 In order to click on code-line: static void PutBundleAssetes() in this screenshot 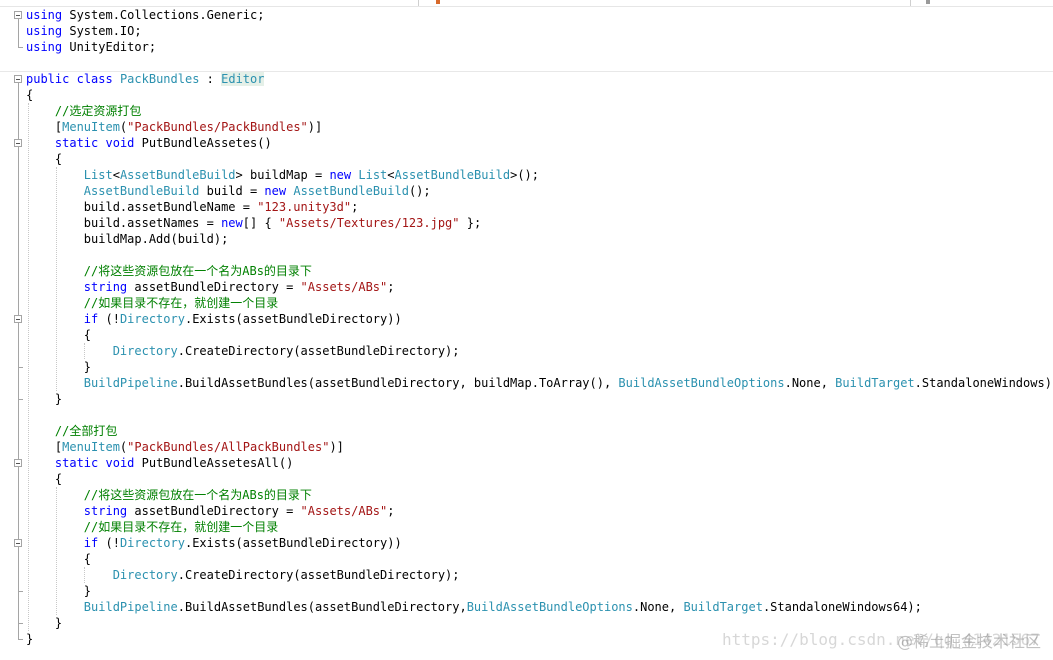, I will do `click(149, 143)`.